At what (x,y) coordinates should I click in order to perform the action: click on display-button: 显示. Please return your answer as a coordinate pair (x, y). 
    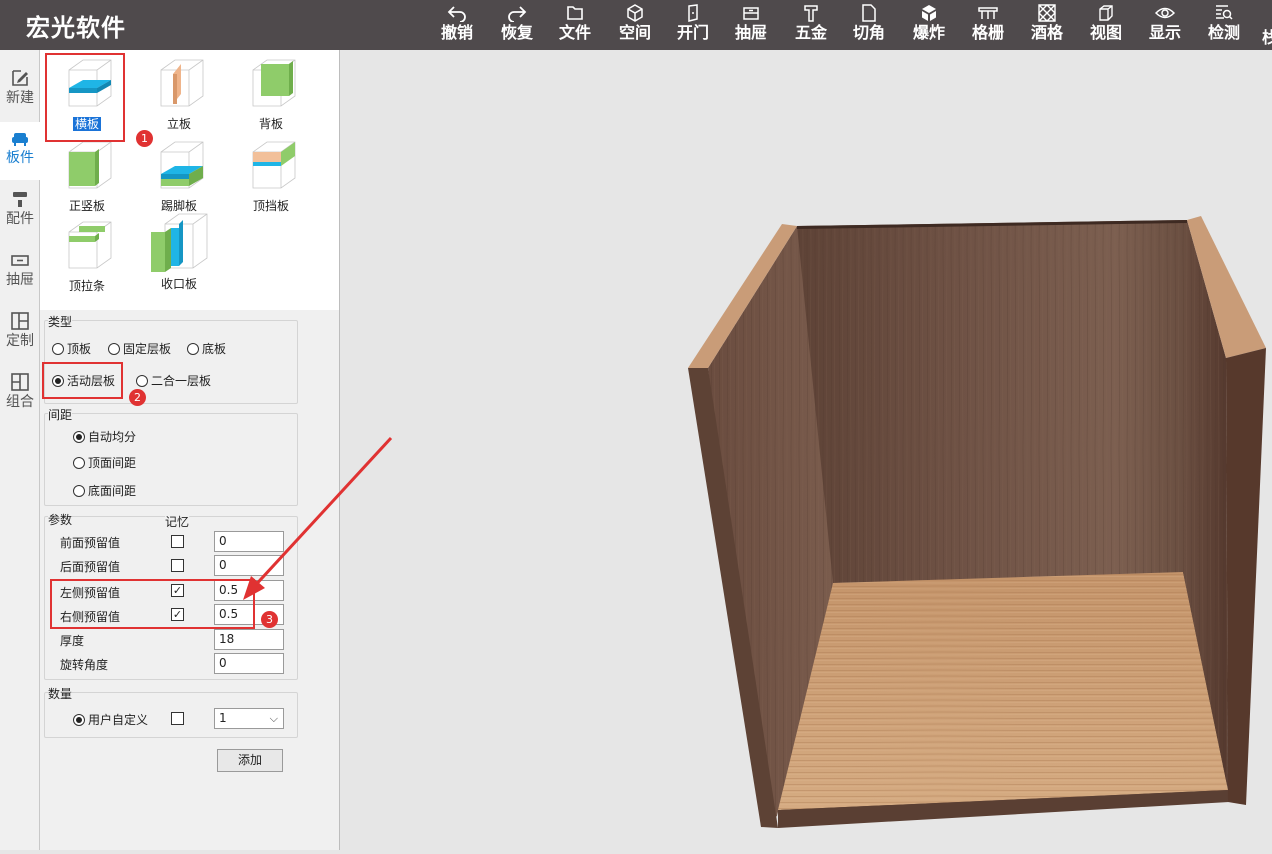
    Looking at the image, I should click on (1165, 25).